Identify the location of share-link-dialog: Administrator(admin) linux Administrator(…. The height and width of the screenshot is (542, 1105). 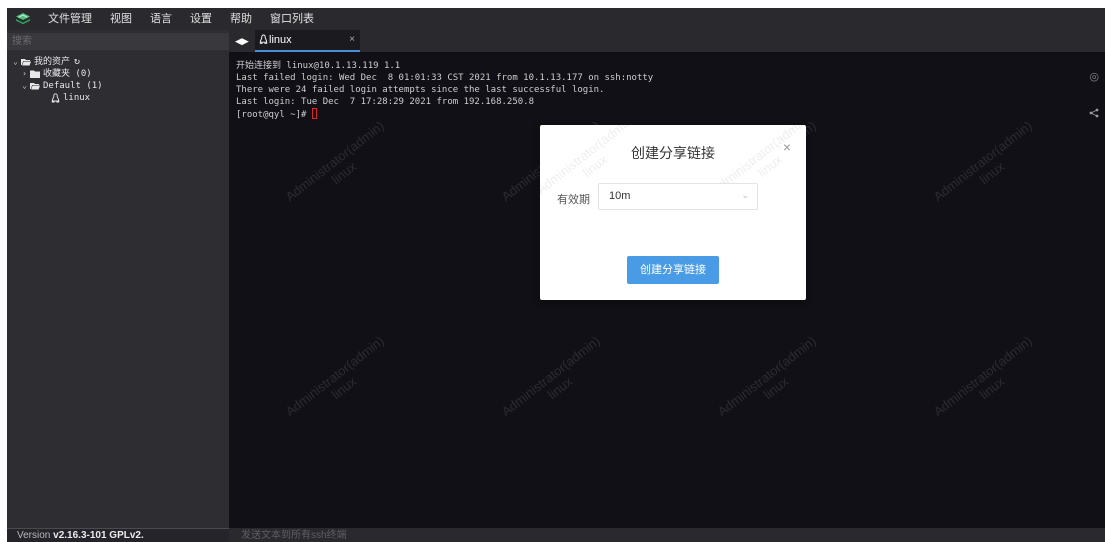
(673, 212).